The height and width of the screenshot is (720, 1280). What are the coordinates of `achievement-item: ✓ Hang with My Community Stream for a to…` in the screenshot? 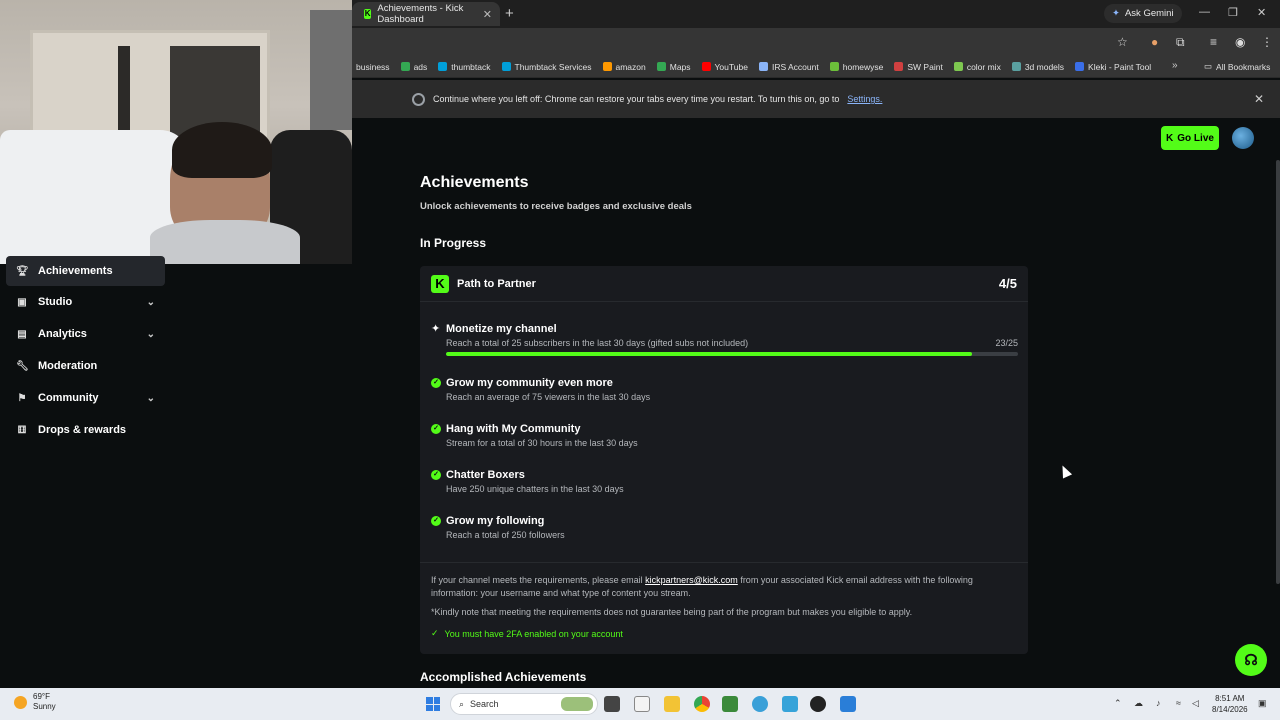 It's located at (724, 438).